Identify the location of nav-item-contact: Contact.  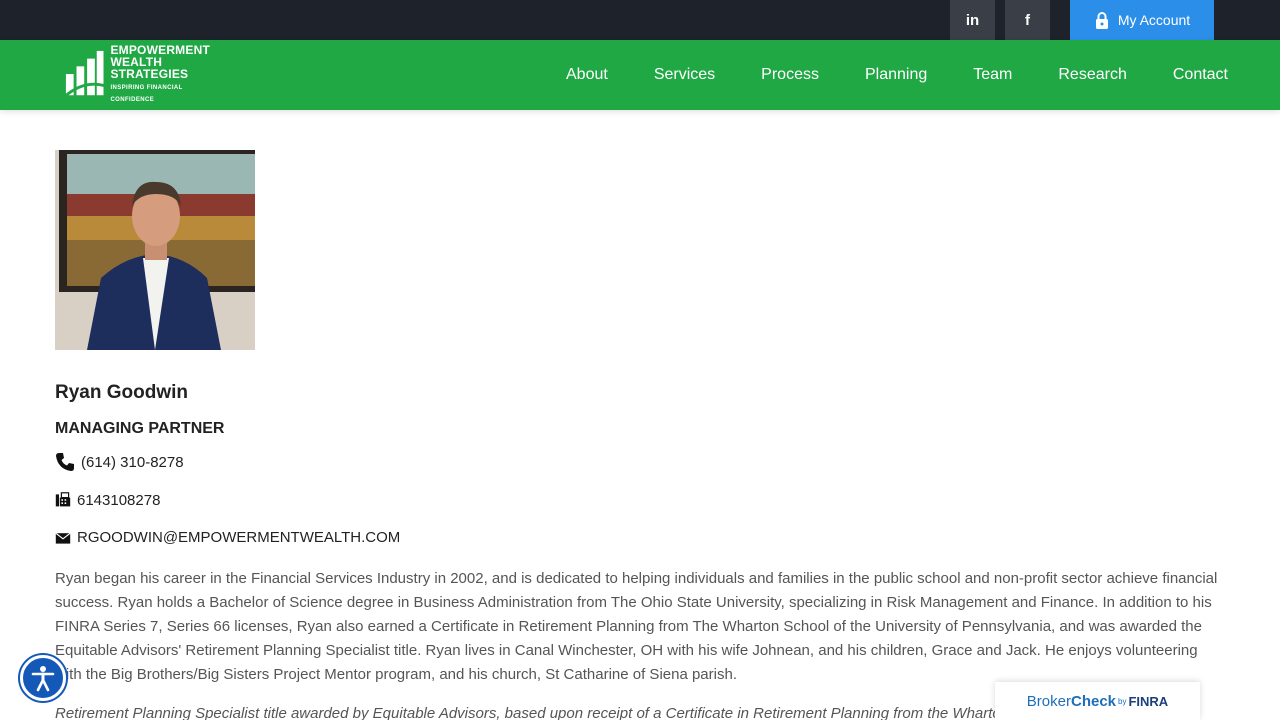
(1200, 75).